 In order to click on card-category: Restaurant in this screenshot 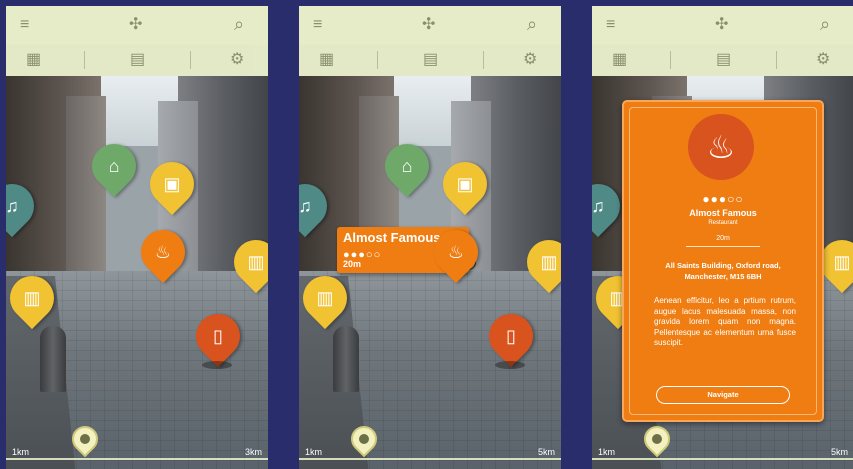, I will do `click(723, 223)`.